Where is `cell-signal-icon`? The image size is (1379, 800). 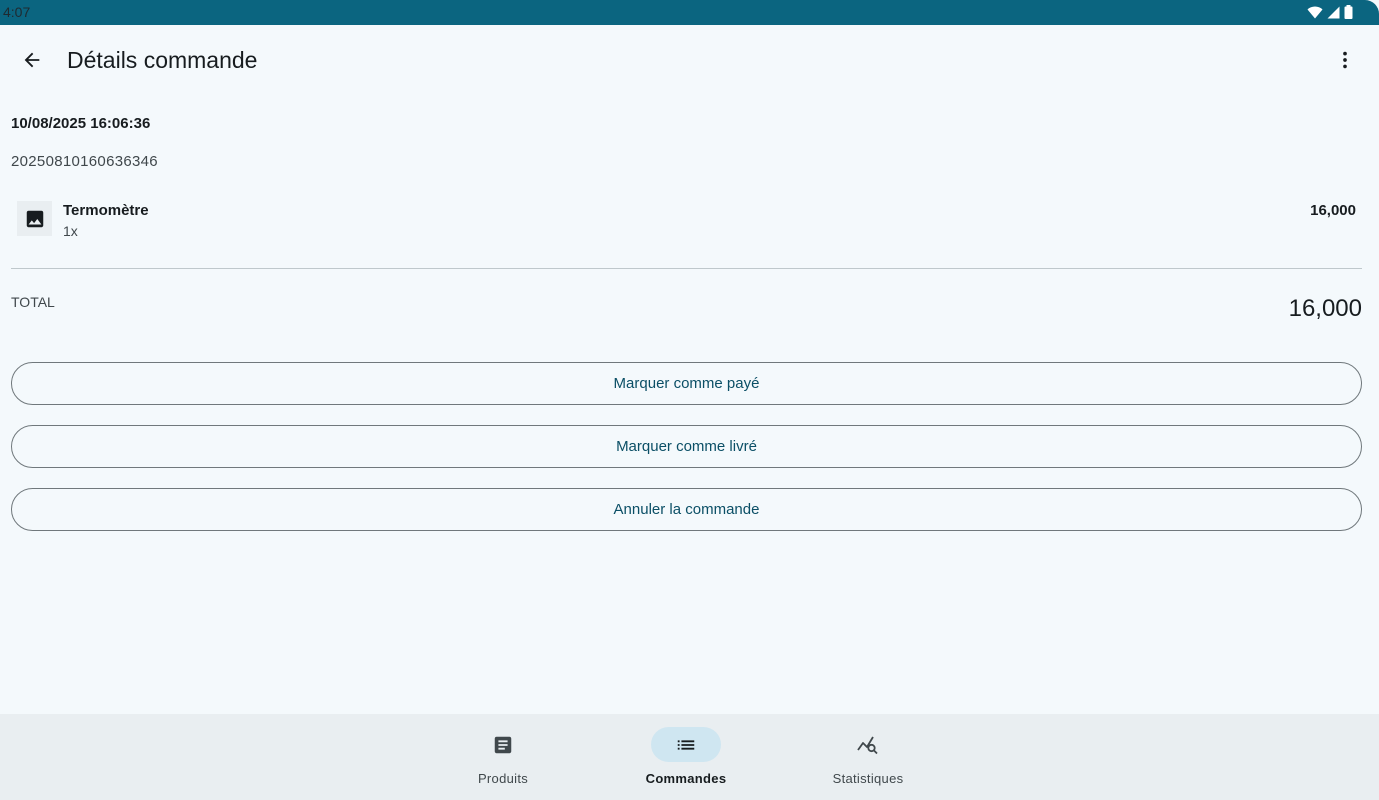 cell-signal-icon is located at coordinates (1333, 12).